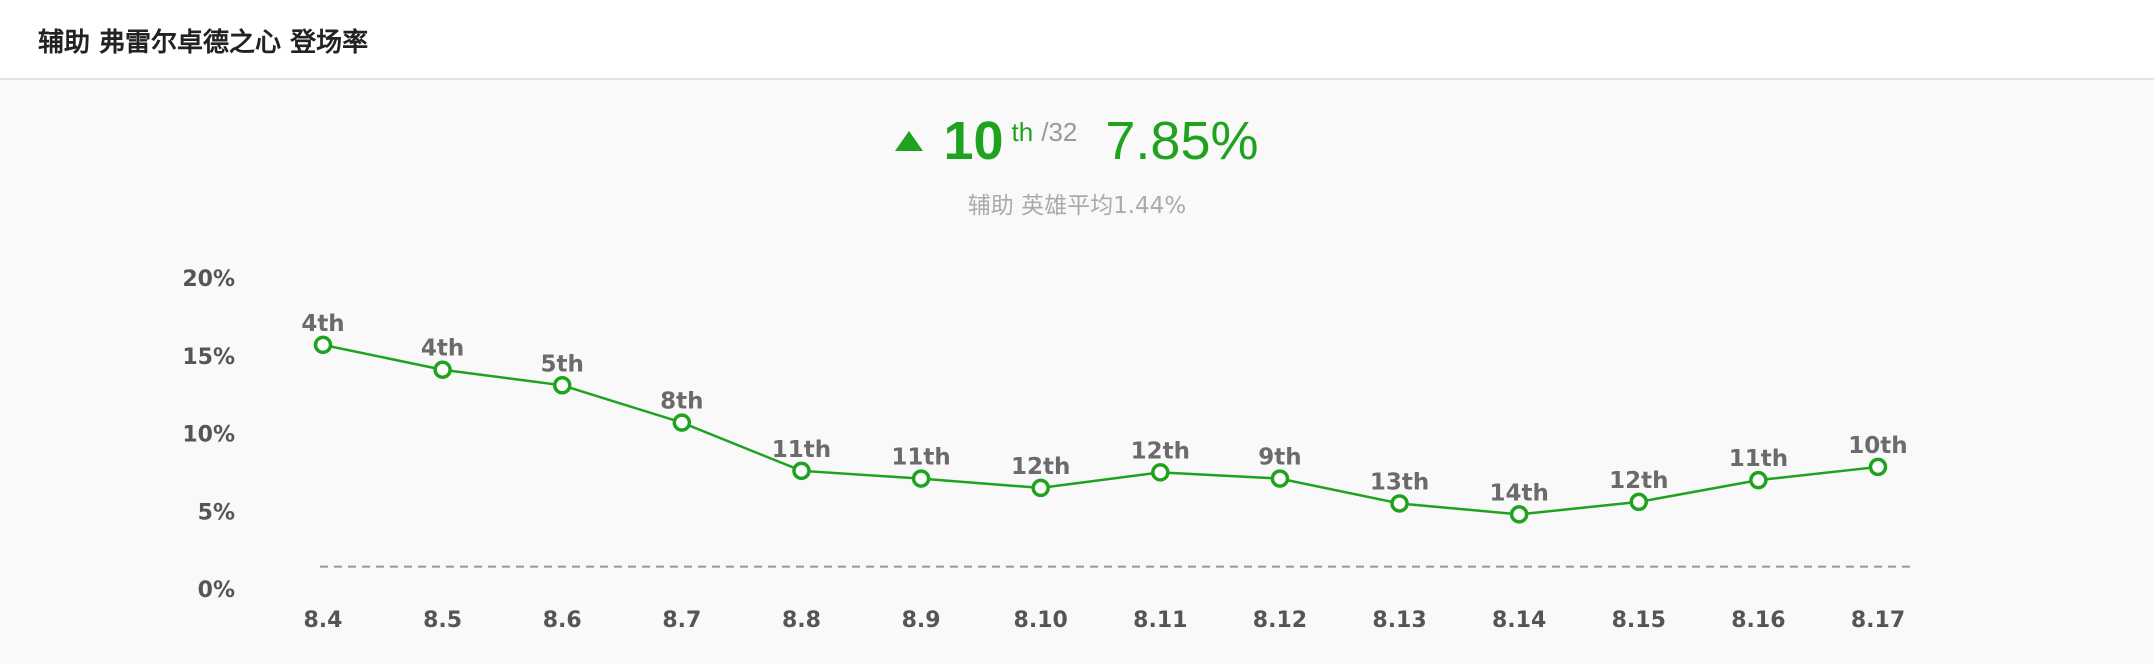  What do you see at coordinates (216, 512) in the screenshot?
I see `y-tick-label: 5%` at bounding box center [216, 512].